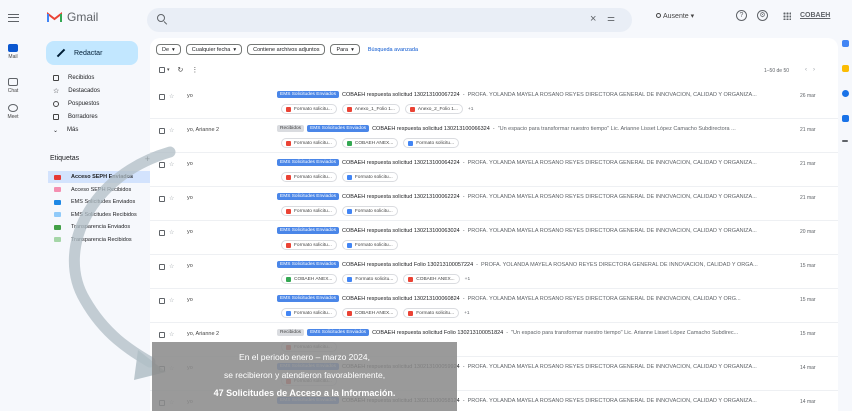 This screenshot has height=411, width=852. Describe the element at coordinates (13, 52) in the screenshot. I see `rail-mail: Mail` at that location.